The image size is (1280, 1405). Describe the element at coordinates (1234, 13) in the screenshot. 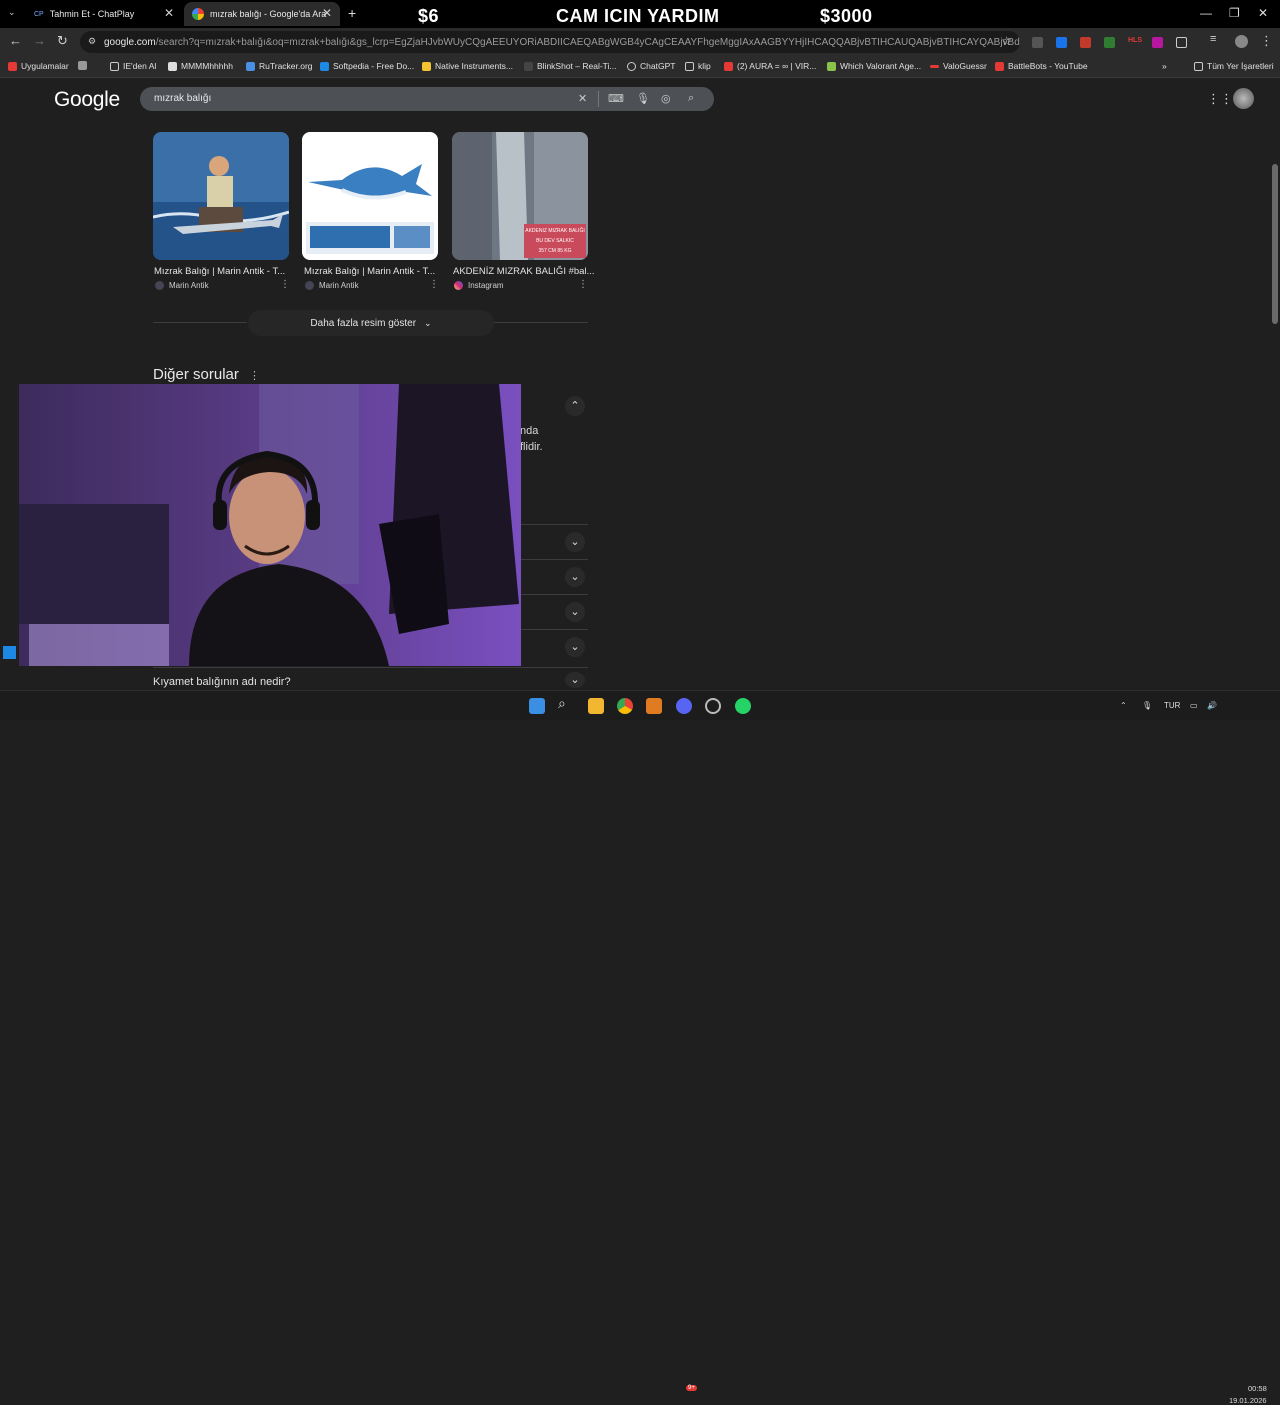

I see `restore-icon: ❐` at that location.